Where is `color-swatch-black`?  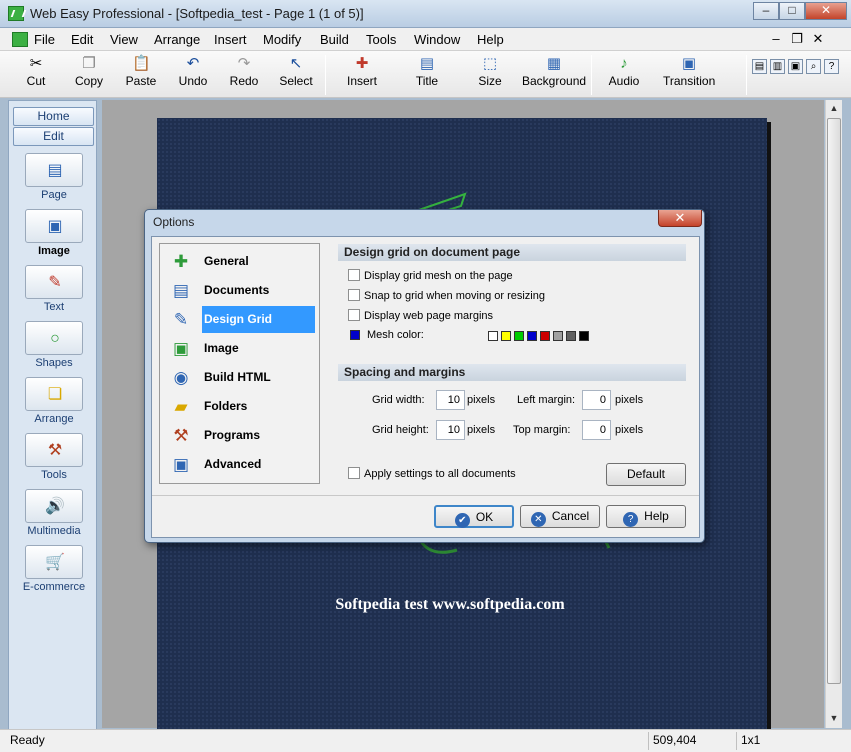
color-swatch-black is located at coordinates (584, 336).